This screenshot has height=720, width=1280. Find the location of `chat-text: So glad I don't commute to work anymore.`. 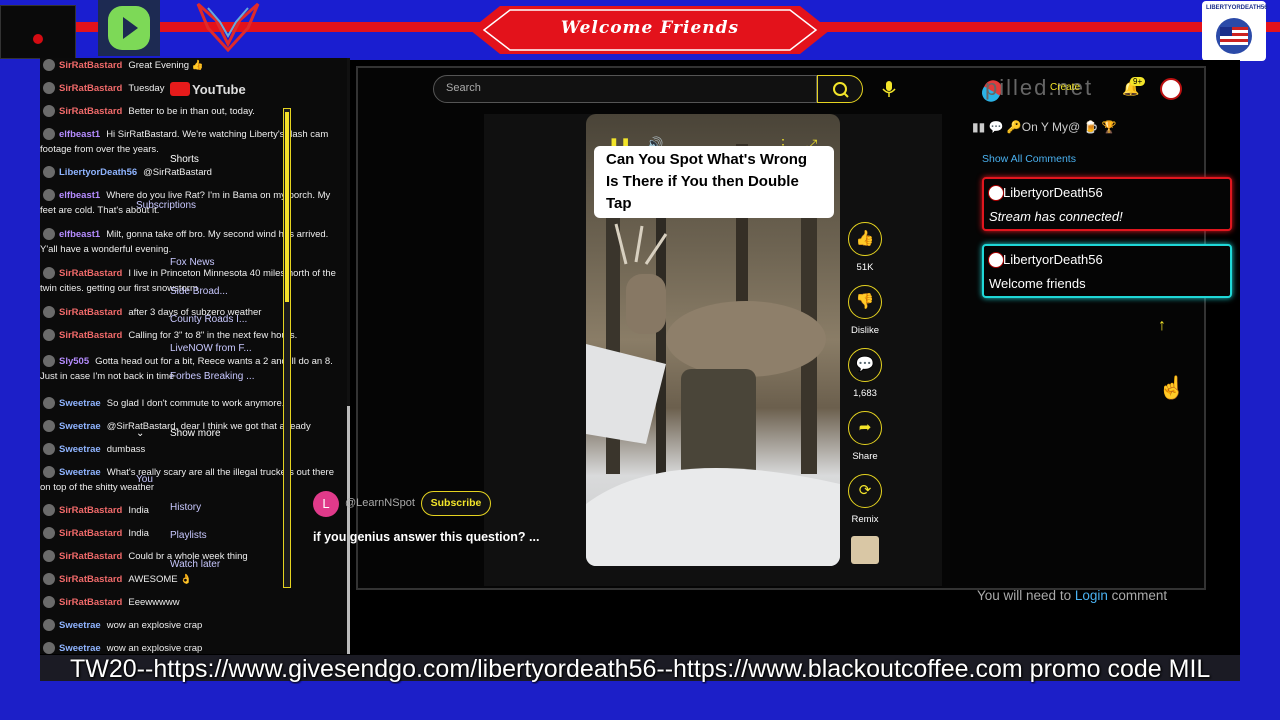

chat-text: So glad I don't commute to work anymore. is located at coordinates (195, 403).